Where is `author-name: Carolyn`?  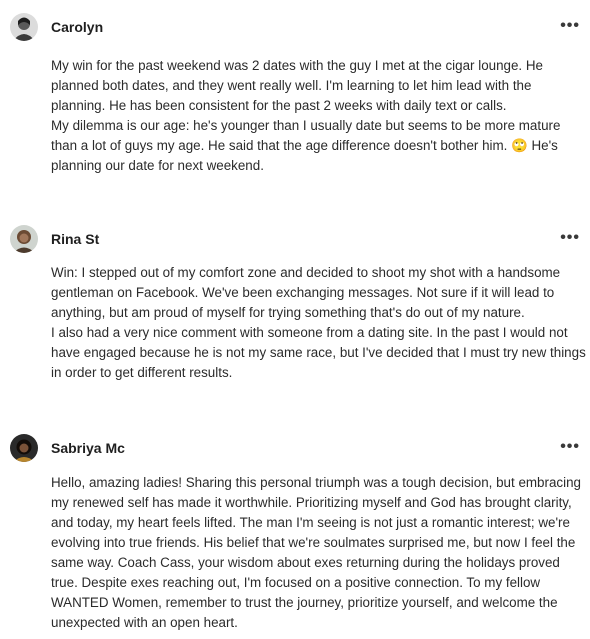
author-name: Carolyn is located at coordinates (77, 27).